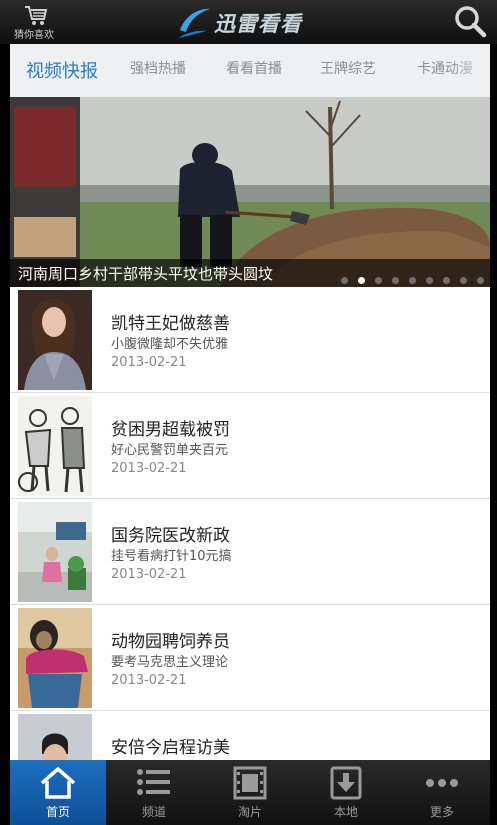 The height and width of the screenshot is (825, 497). I want to click on list-item: 安倍今启程访美, so click(250, 735).